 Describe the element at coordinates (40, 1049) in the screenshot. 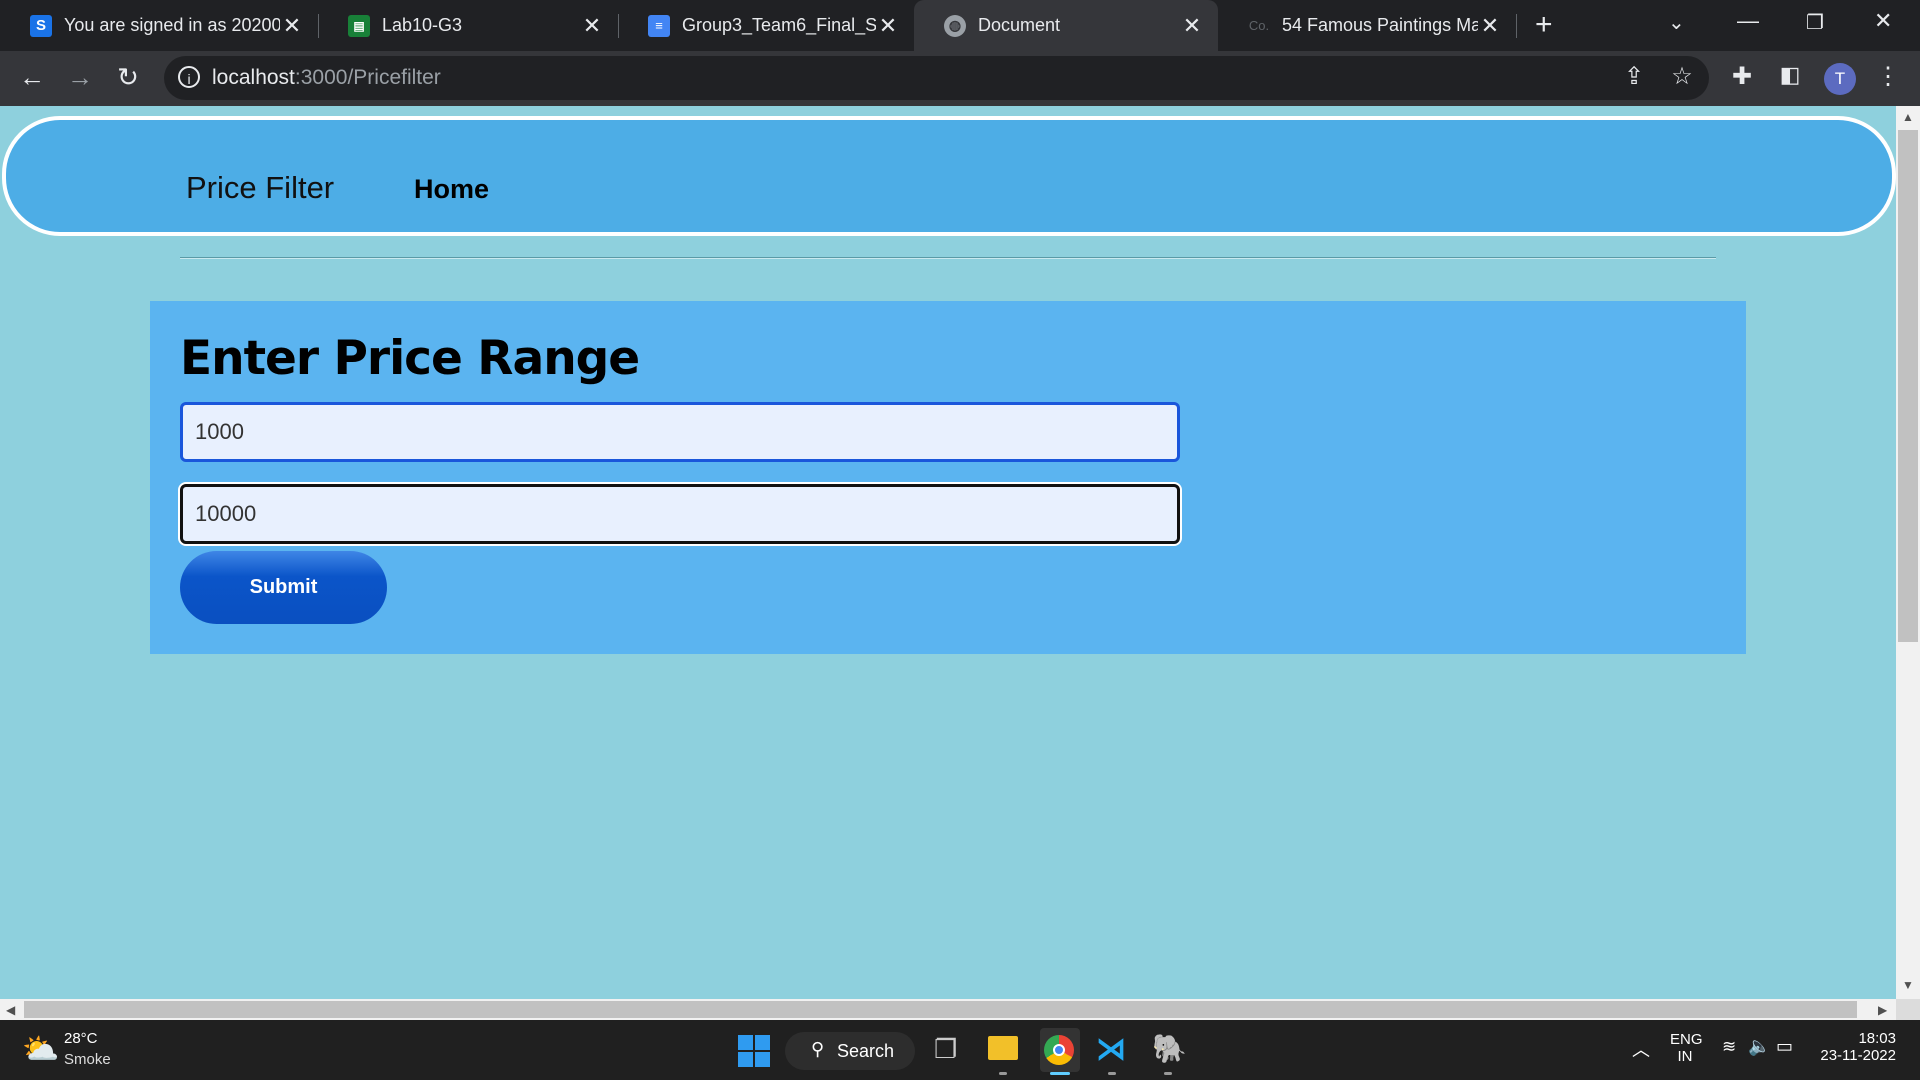

I see `weather-cloud-icon: ⛅` at that location.